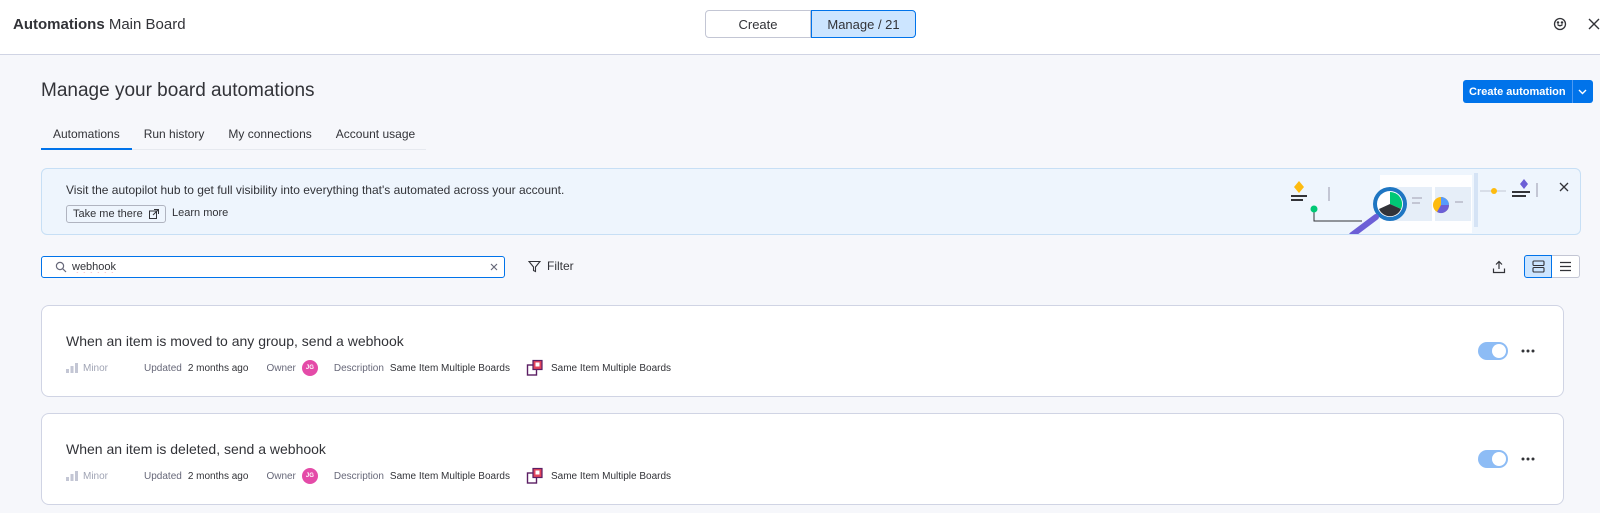  Describe the element at coordinates (200, 213) in the screenshot. I see `learn-more-link: Learn more` at that location.